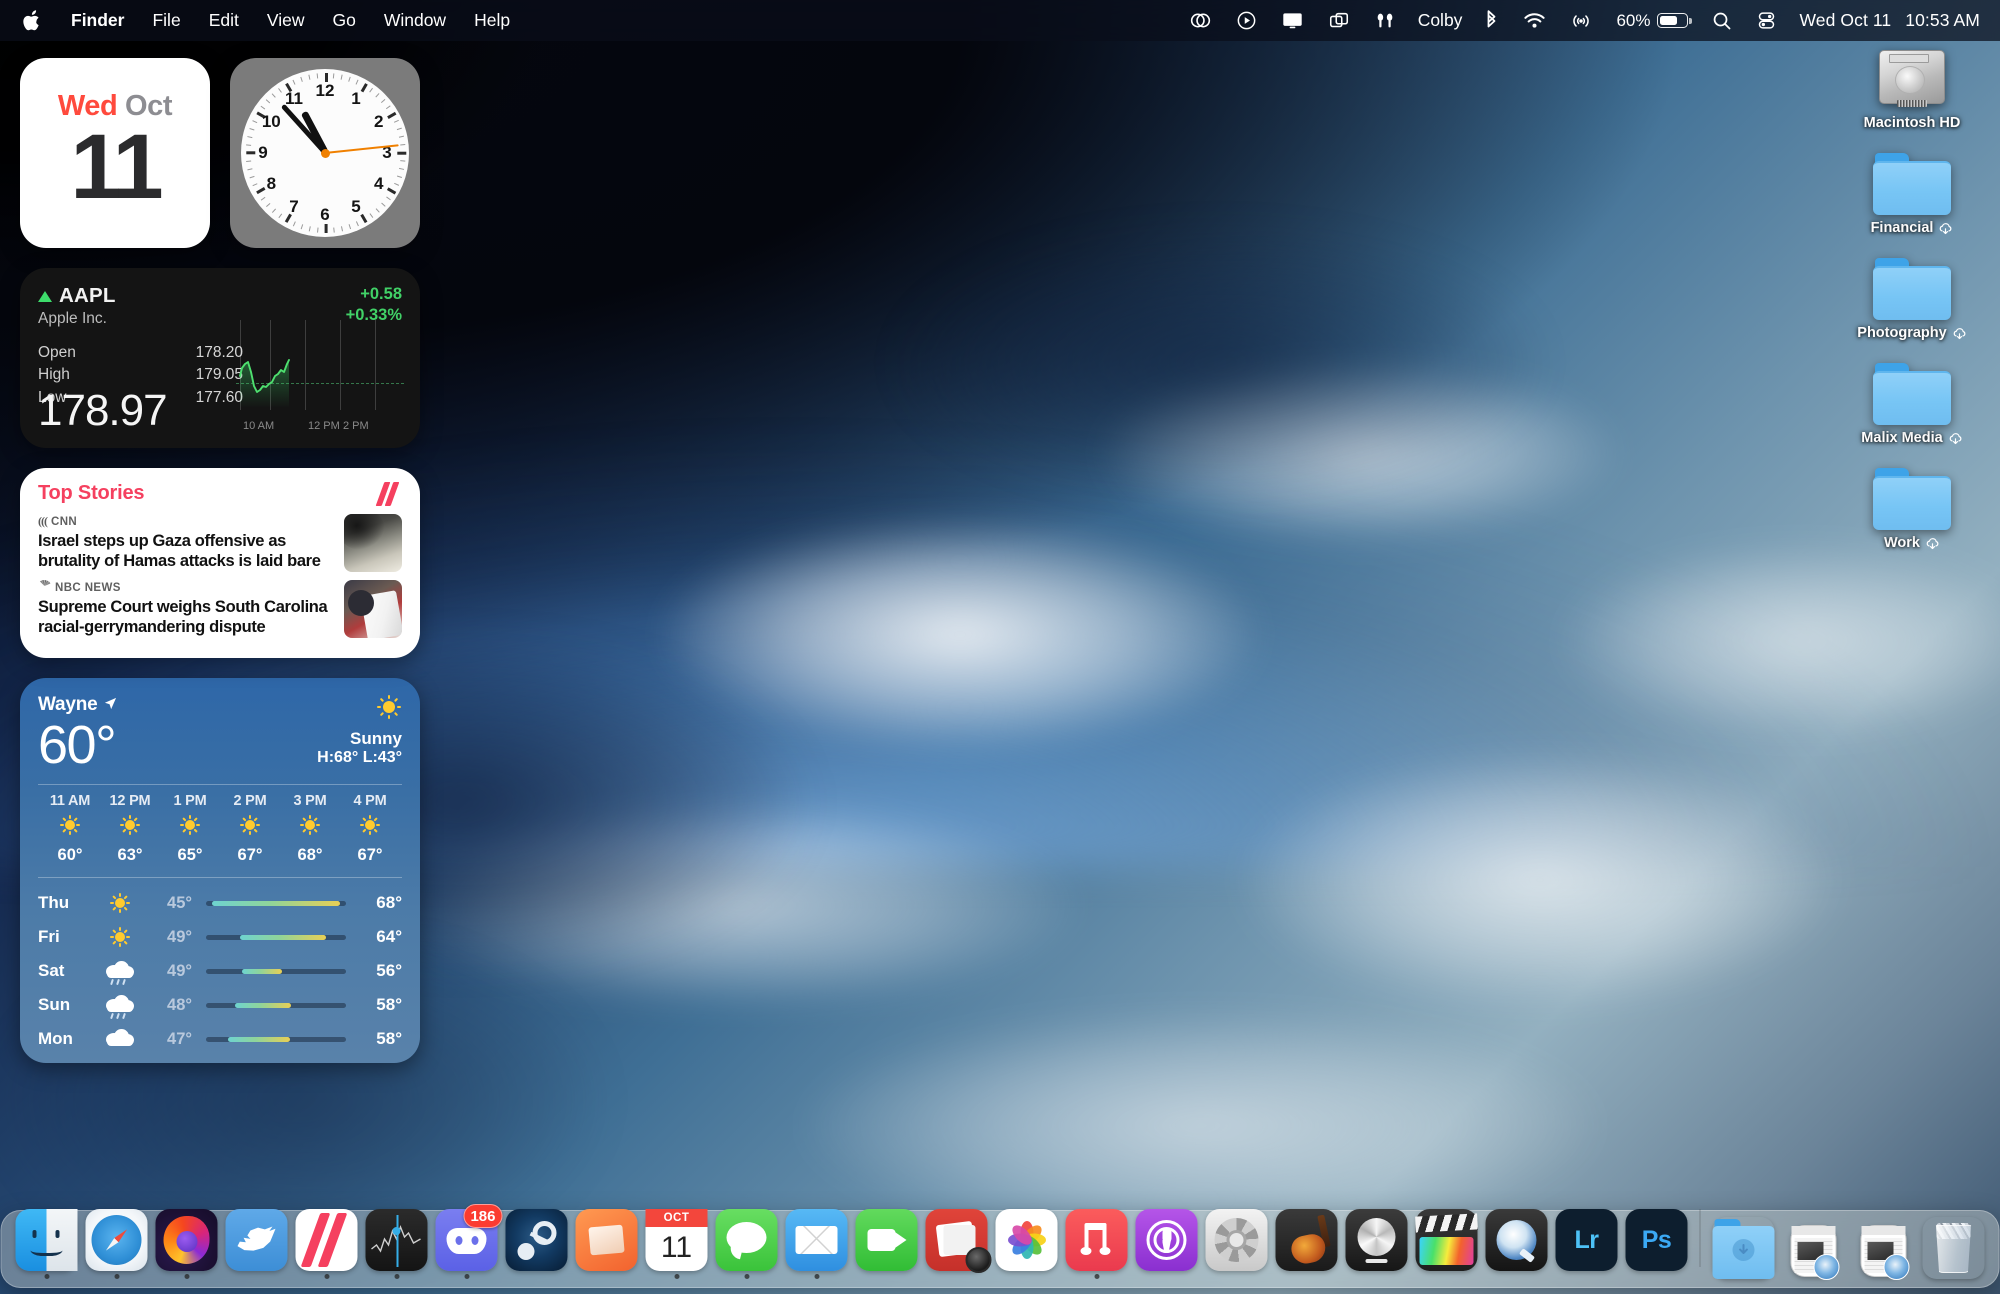  I want to click on menu-item-window: Window, so click(415, 20).